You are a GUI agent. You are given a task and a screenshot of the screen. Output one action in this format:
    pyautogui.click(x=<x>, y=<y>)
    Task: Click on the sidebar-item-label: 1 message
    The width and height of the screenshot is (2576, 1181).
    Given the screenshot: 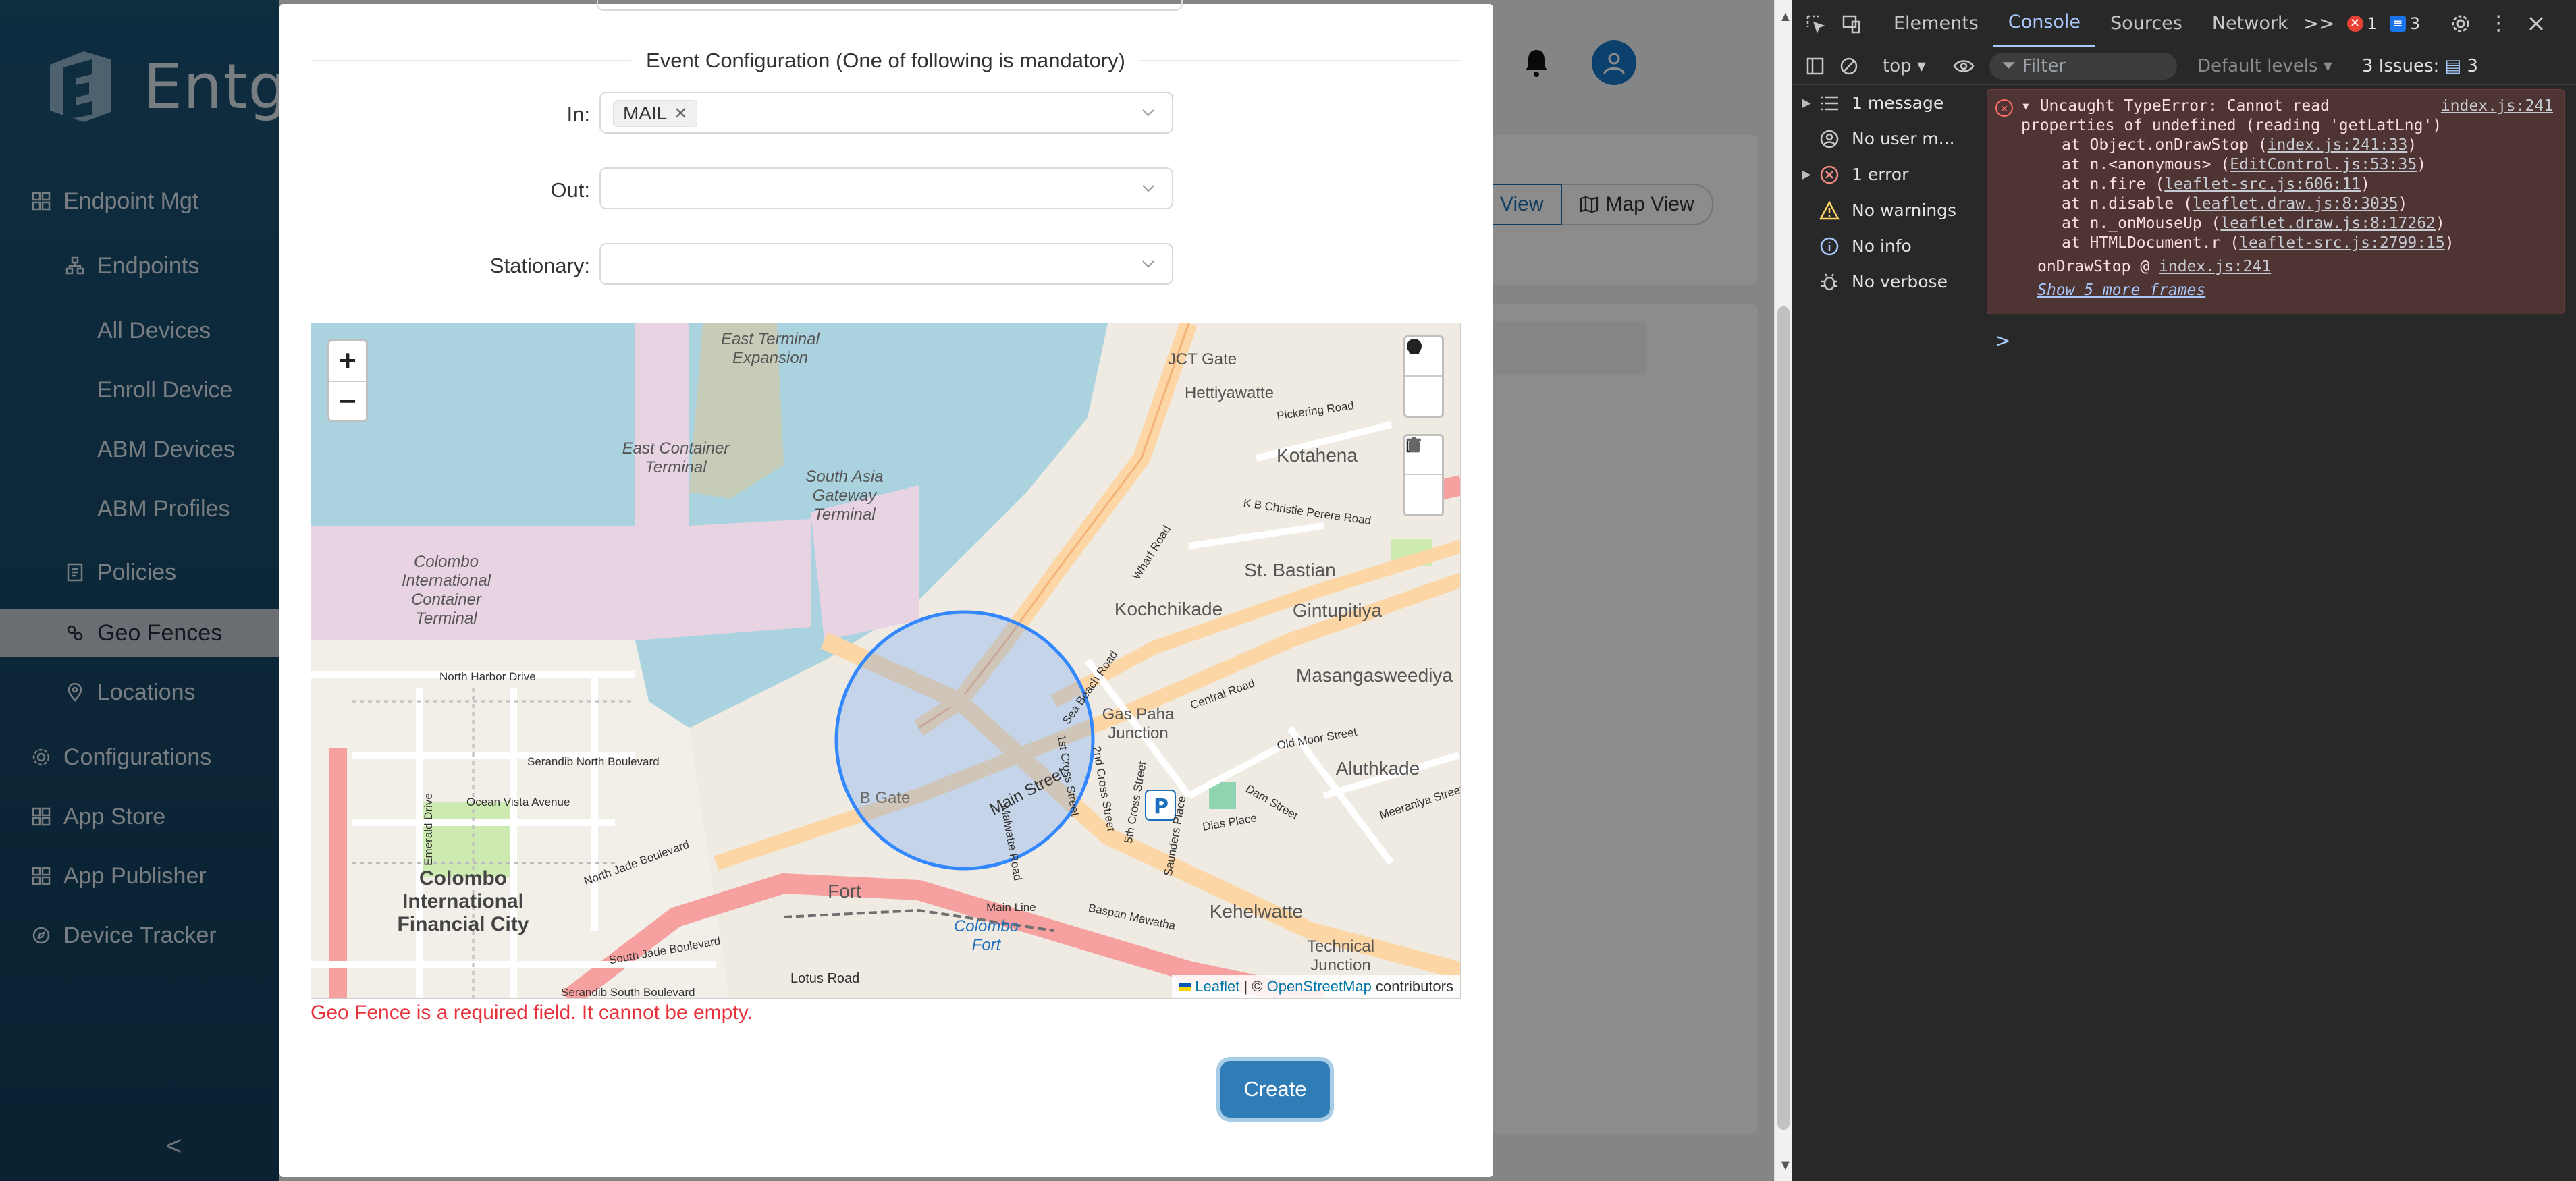 What is the action you would take?
    pyautogui.click(x=1898, y=103)
    